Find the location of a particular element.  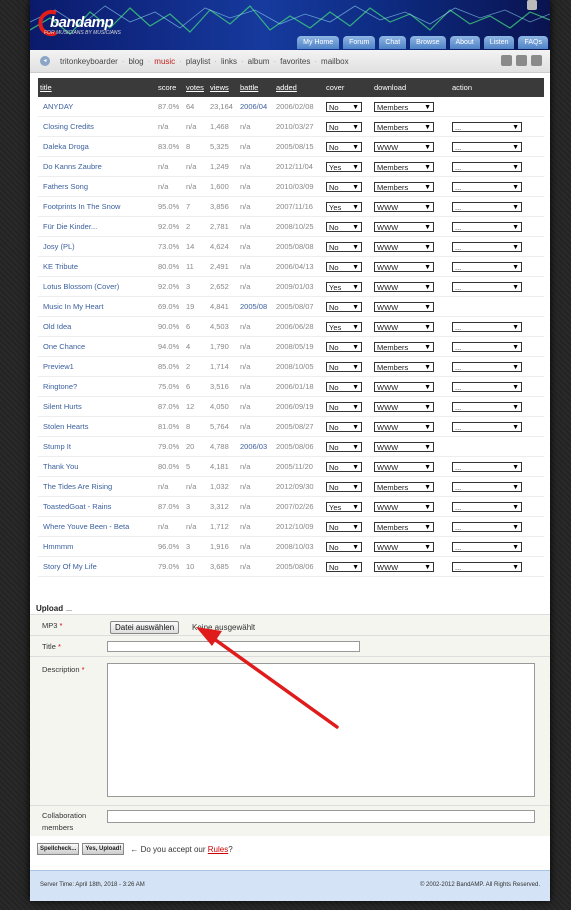

song-title-link: Fathers Song is located at coordinates (97, 186).